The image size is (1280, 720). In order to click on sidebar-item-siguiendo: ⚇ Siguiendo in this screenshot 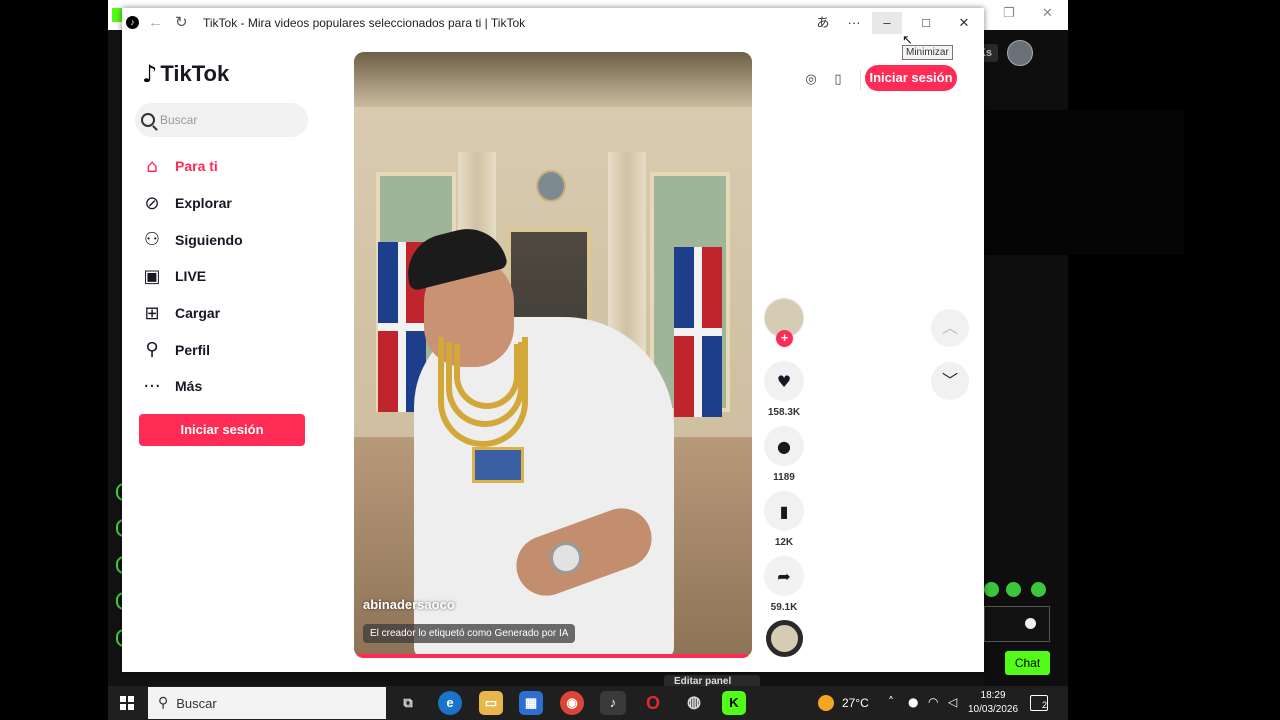, I will do `click(240, 239)`.